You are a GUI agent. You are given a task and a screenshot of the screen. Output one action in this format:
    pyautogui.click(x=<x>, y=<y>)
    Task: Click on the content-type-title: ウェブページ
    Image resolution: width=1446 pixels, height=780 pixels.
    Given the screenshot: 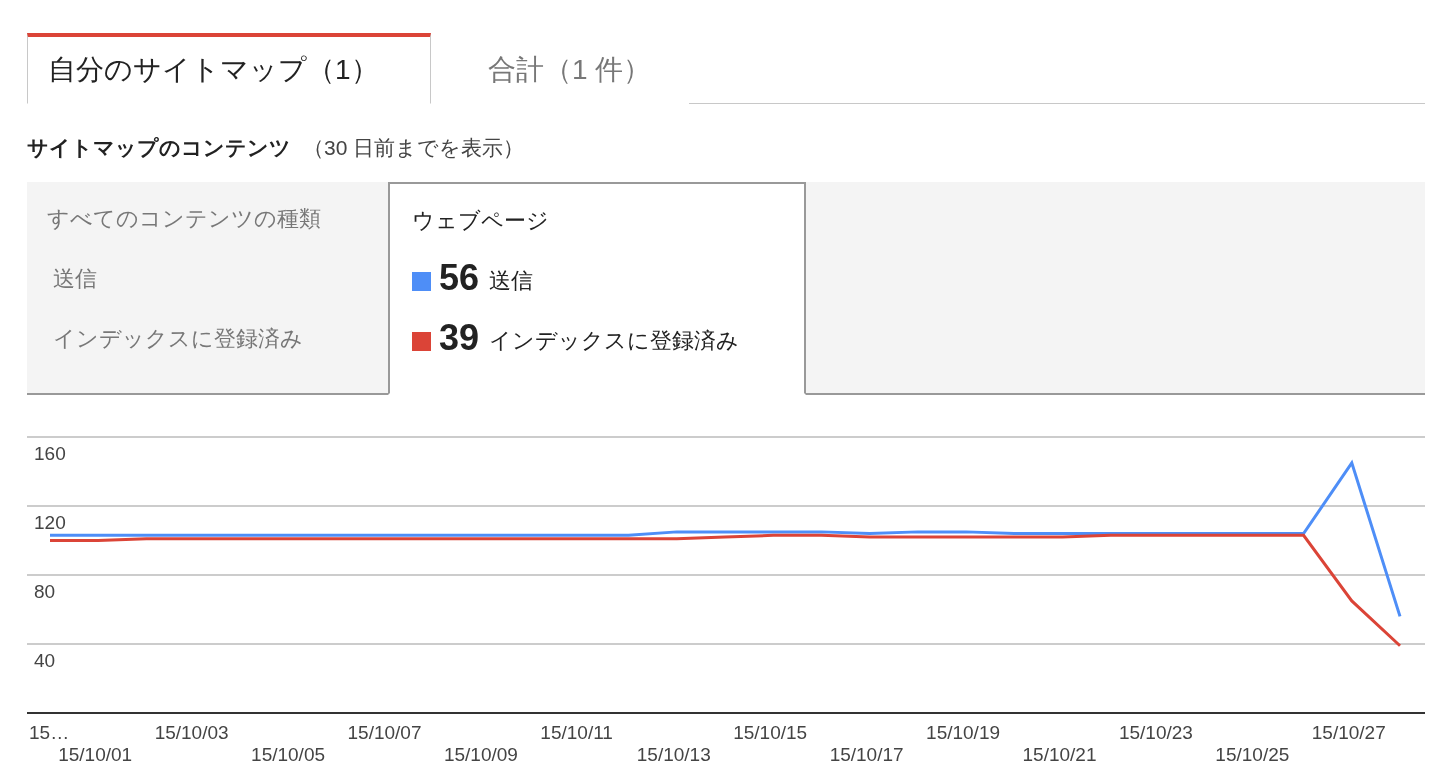 What is the action you would take?
    pyautogui.click(x=481, y=221)
    